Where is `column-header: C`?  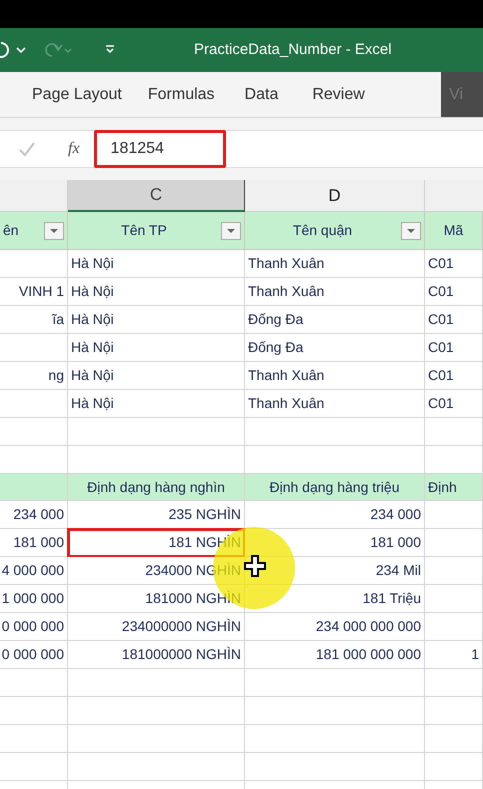
column-header: C is located at coordinates (156, 196).